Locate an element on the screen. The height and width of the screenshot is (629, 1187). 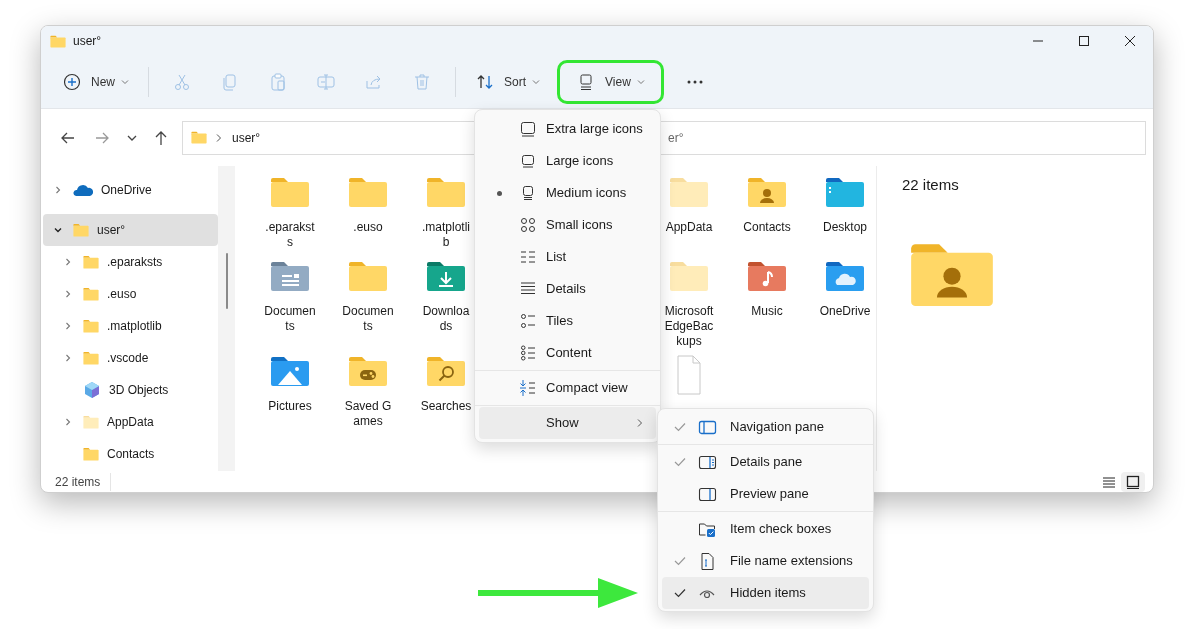
file-name: Saved Games is located at coordinates (368, 414).